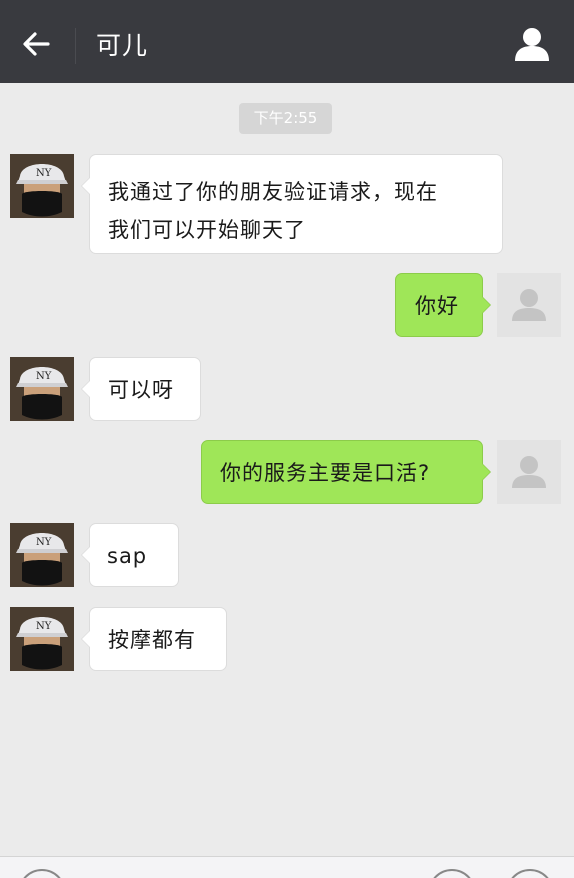 The image size is (574, 878). I want to click on outgoing-message-bubble: 你好, so click(443, 305).